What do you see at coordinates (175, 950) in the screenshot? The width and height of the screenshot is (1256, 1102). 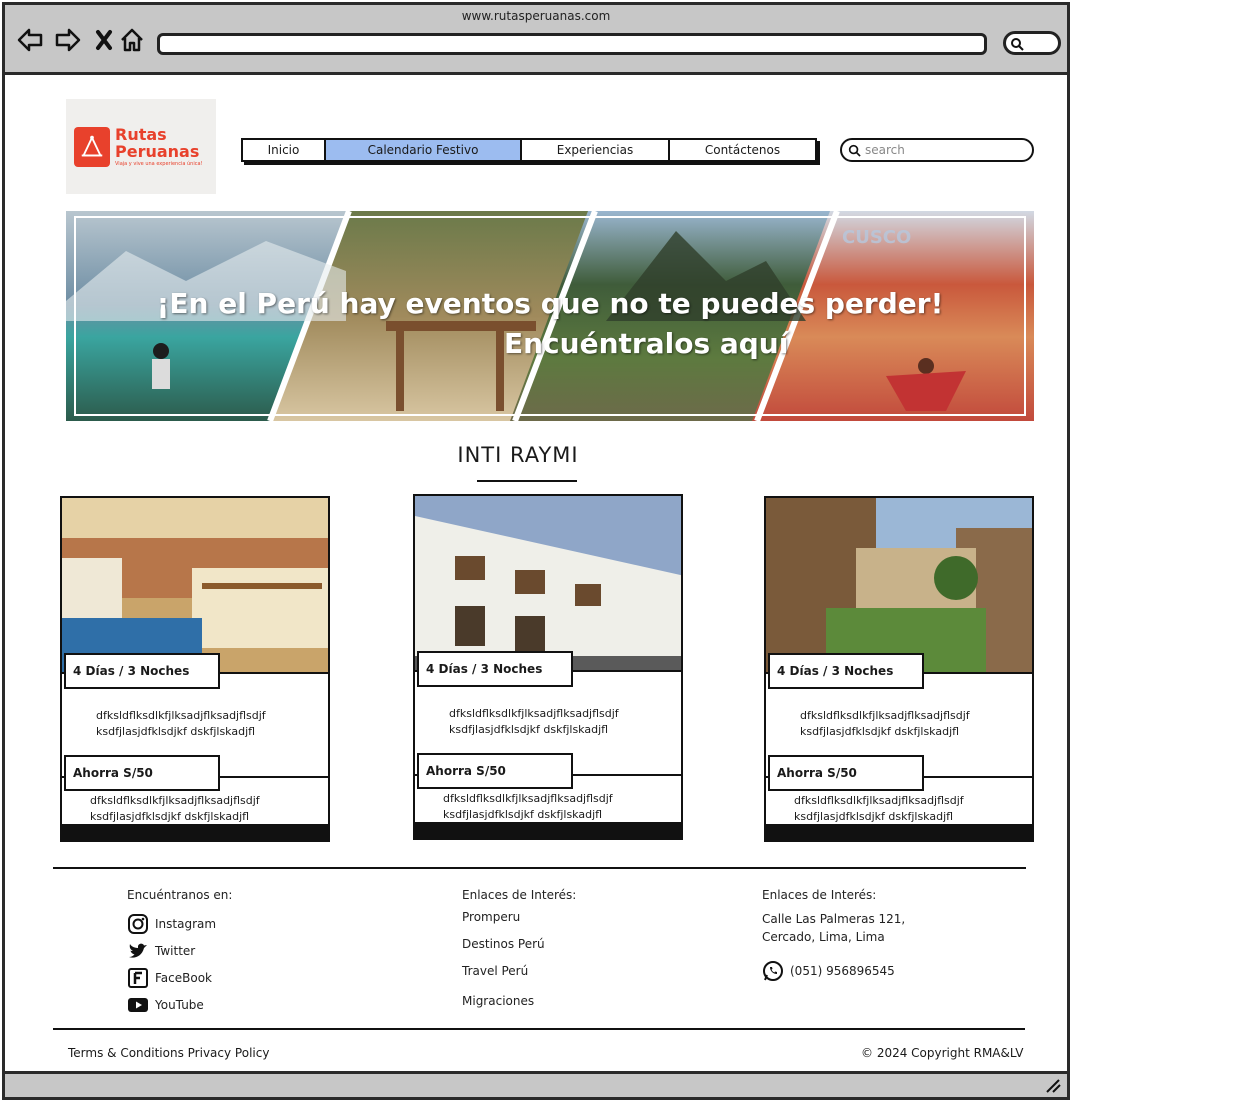 I see `footer-link-label: Twitter` at bounding box center [175, 950].